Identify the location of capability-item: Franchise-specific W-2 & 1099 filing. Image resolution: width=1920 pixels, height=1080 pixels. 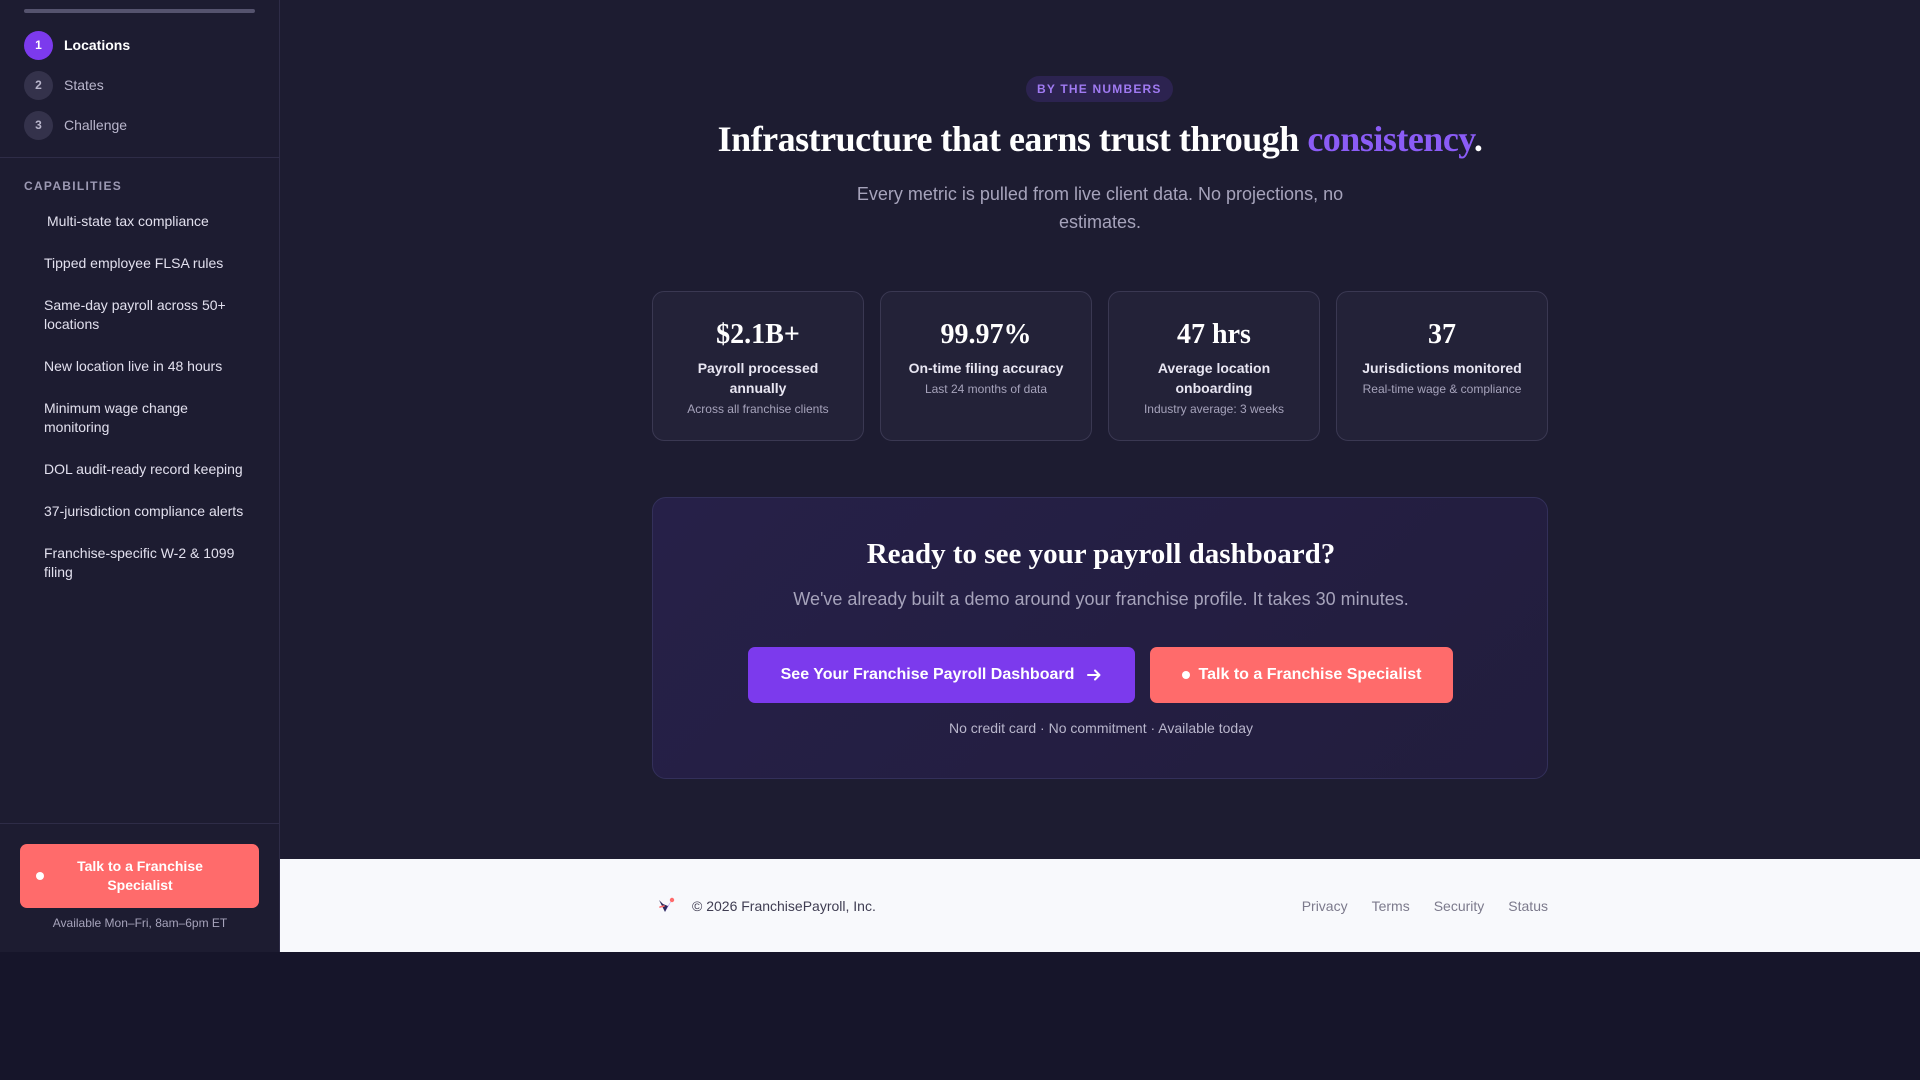
(149, 563).